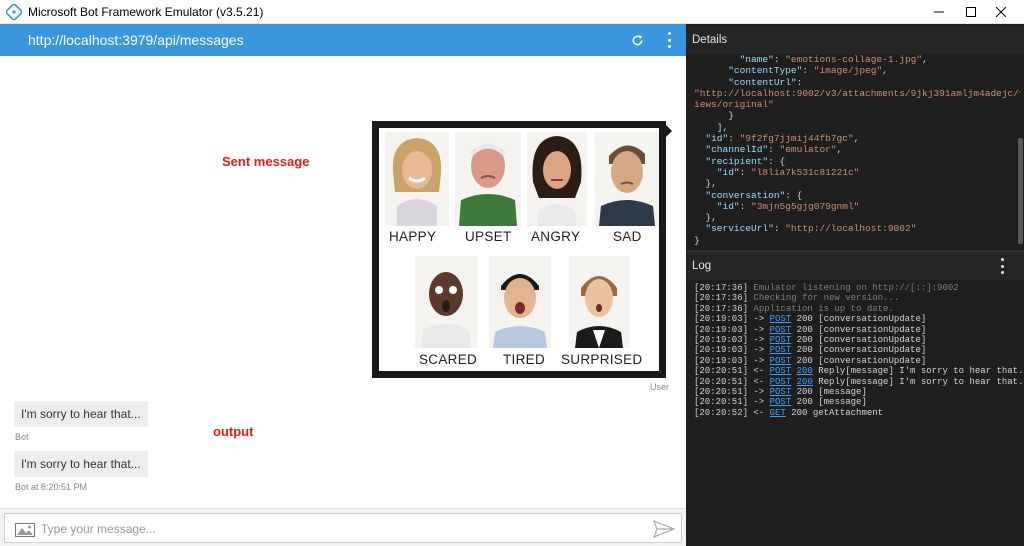 The height and width of the screenshot is (546, 1024). Describe the element at coordinates (136, 40) in the screenshot. I see `endpoint-url: http://localhost:3979/api/messages` at that location.